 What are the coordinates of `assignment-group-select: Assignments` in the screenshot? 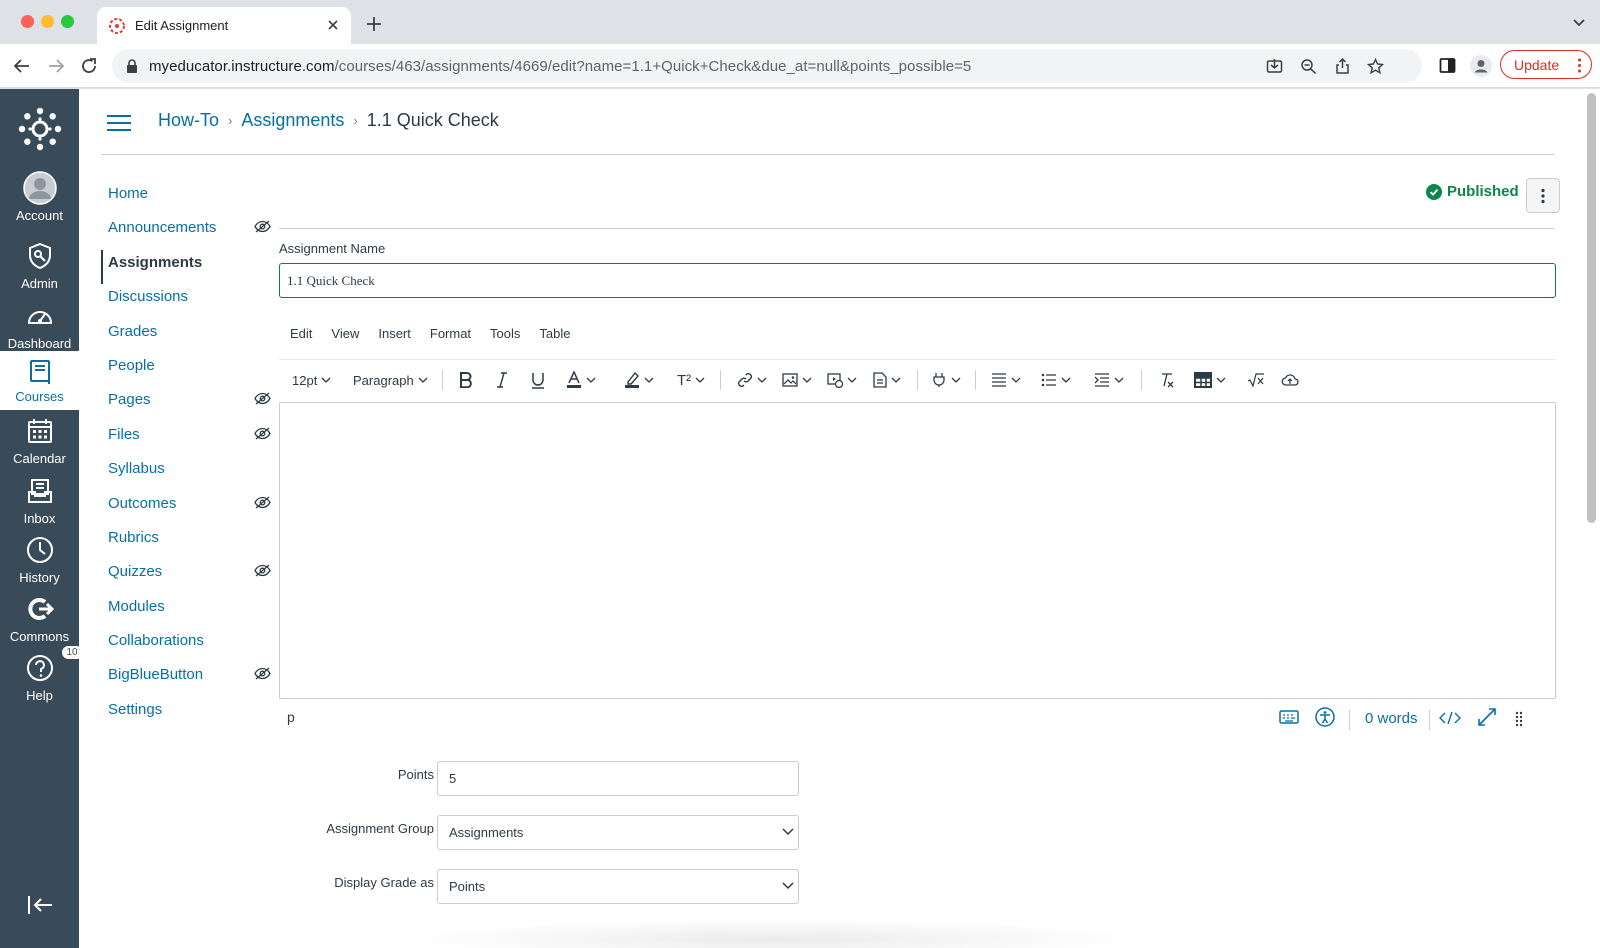 It's located at (618, 832).